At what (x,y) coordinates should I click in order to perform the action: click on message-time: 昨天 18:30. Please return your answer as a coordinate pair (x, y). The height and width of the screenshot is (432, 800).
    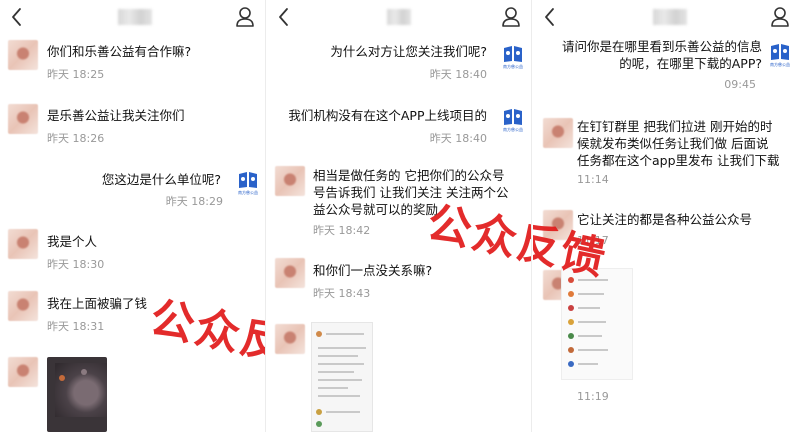
    Looking at the image, I should click on (76, 264).